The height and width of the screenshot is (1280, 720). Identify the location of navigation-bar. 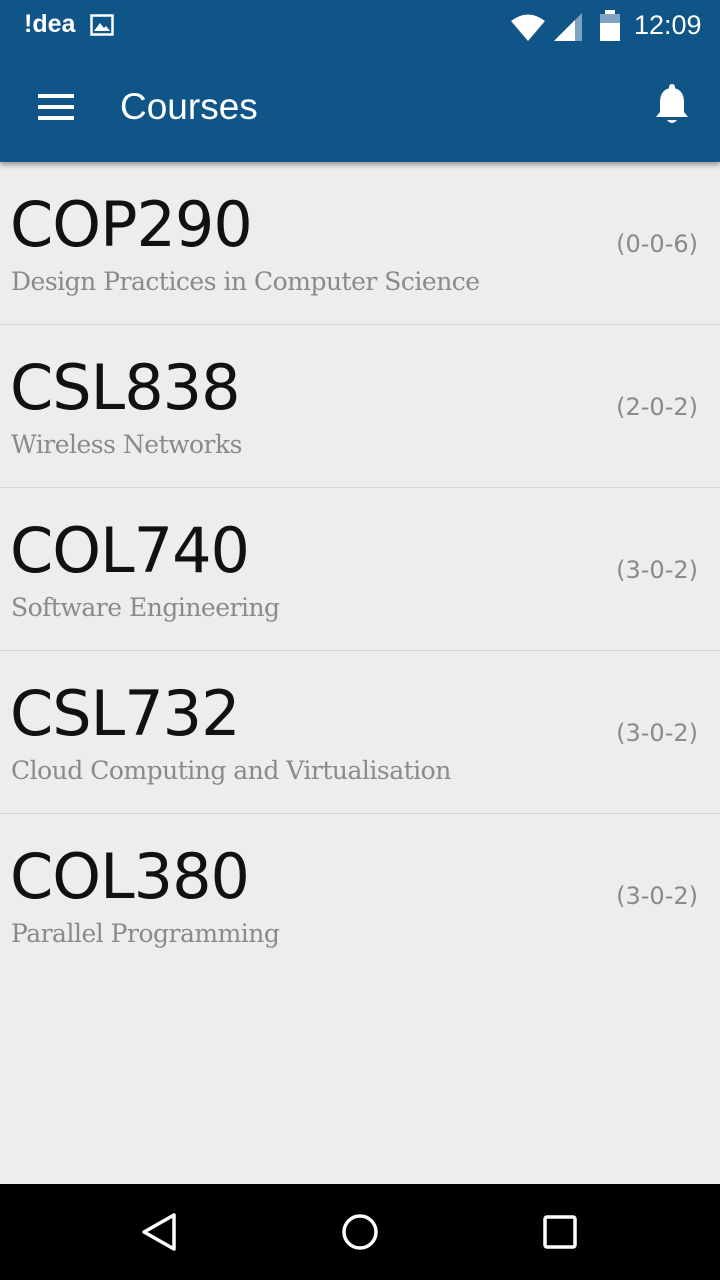
(360, 1232).